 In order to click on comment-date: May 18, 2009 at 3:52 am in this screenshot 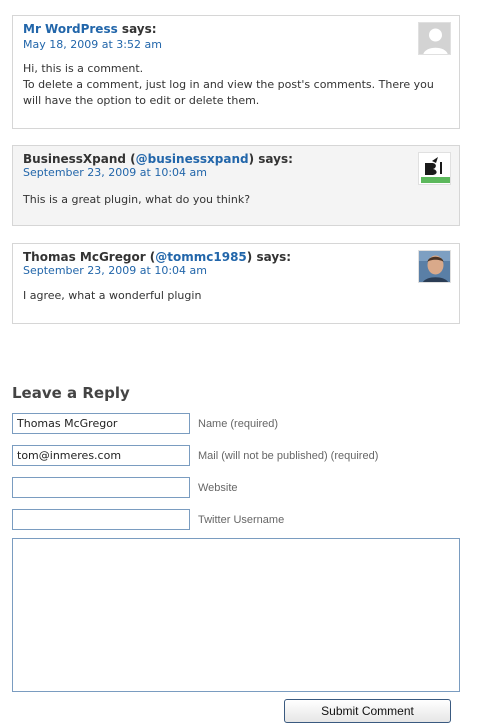, I will do `click(92, 44)`.